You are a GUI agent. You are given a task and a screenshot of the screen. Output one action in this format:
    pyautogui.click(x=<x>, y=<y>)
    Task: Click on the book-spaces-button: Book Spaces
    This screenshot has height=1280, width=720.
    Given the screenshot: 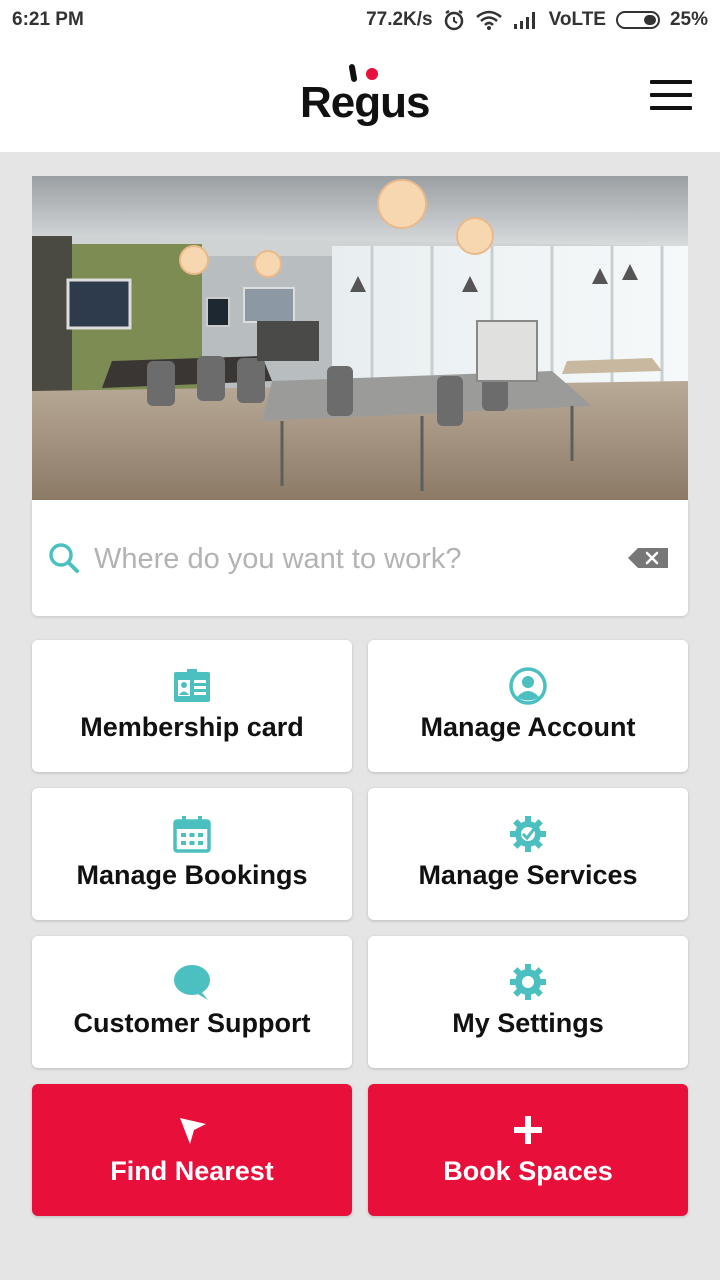 What is the action you would take?
    pyautogui.click(x=528, y=1150)
    